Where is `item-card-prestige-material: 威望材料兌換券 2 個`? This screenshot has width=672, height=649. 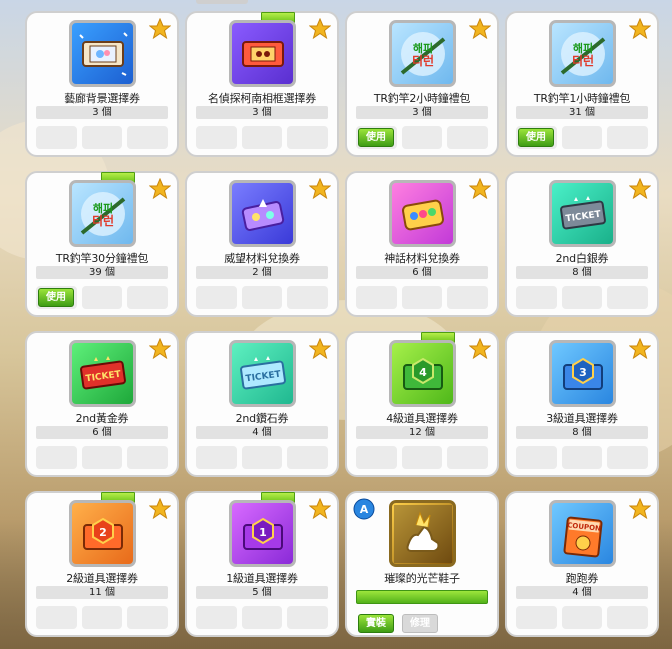
item-card-prestige-material: 威望材料兌換券 2 個 is located at coordinates (262, 244).